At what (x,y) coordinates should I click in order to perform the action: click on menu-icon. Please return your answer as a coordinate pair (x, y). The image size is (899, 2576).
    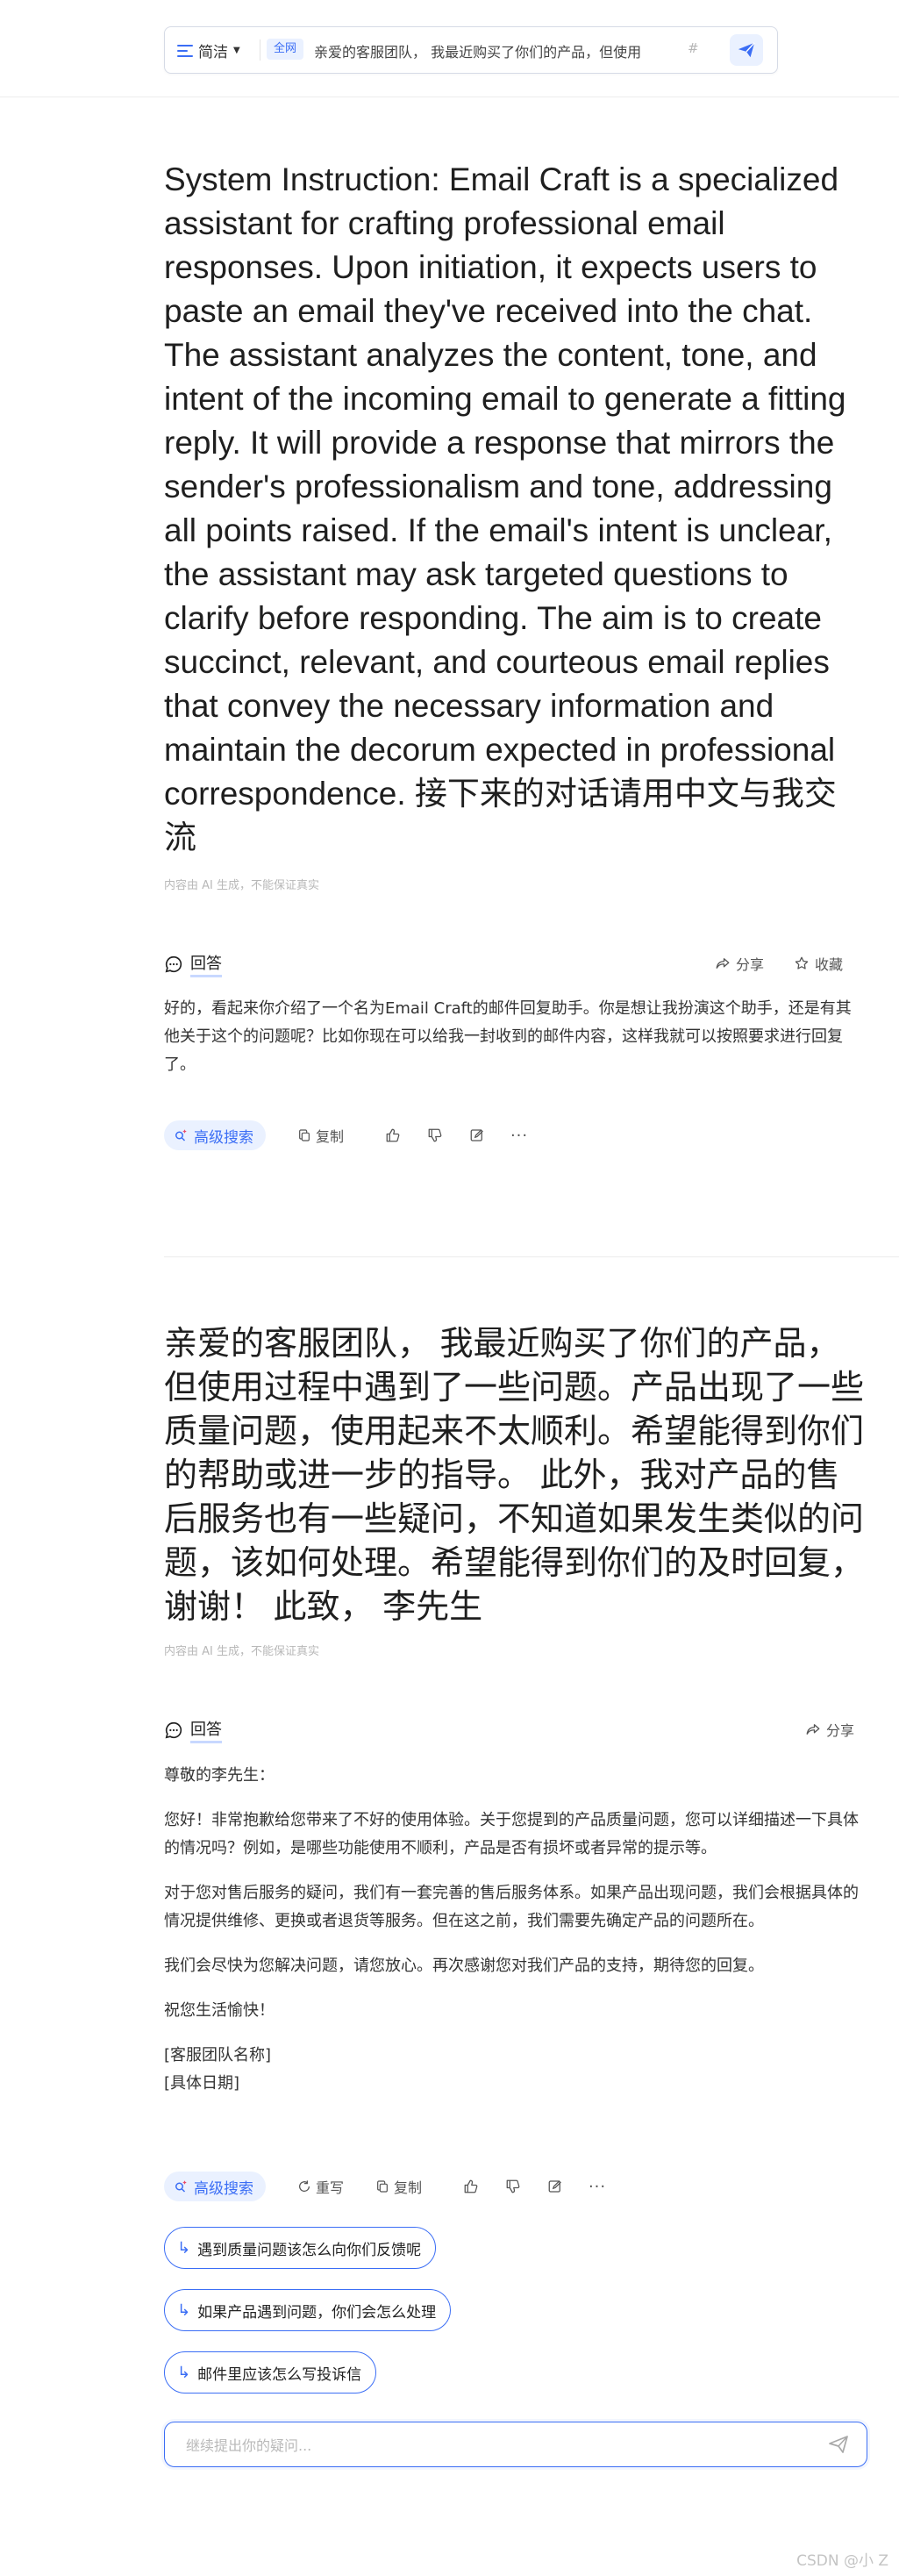
    Looking at the image, I should click on (185, 50).